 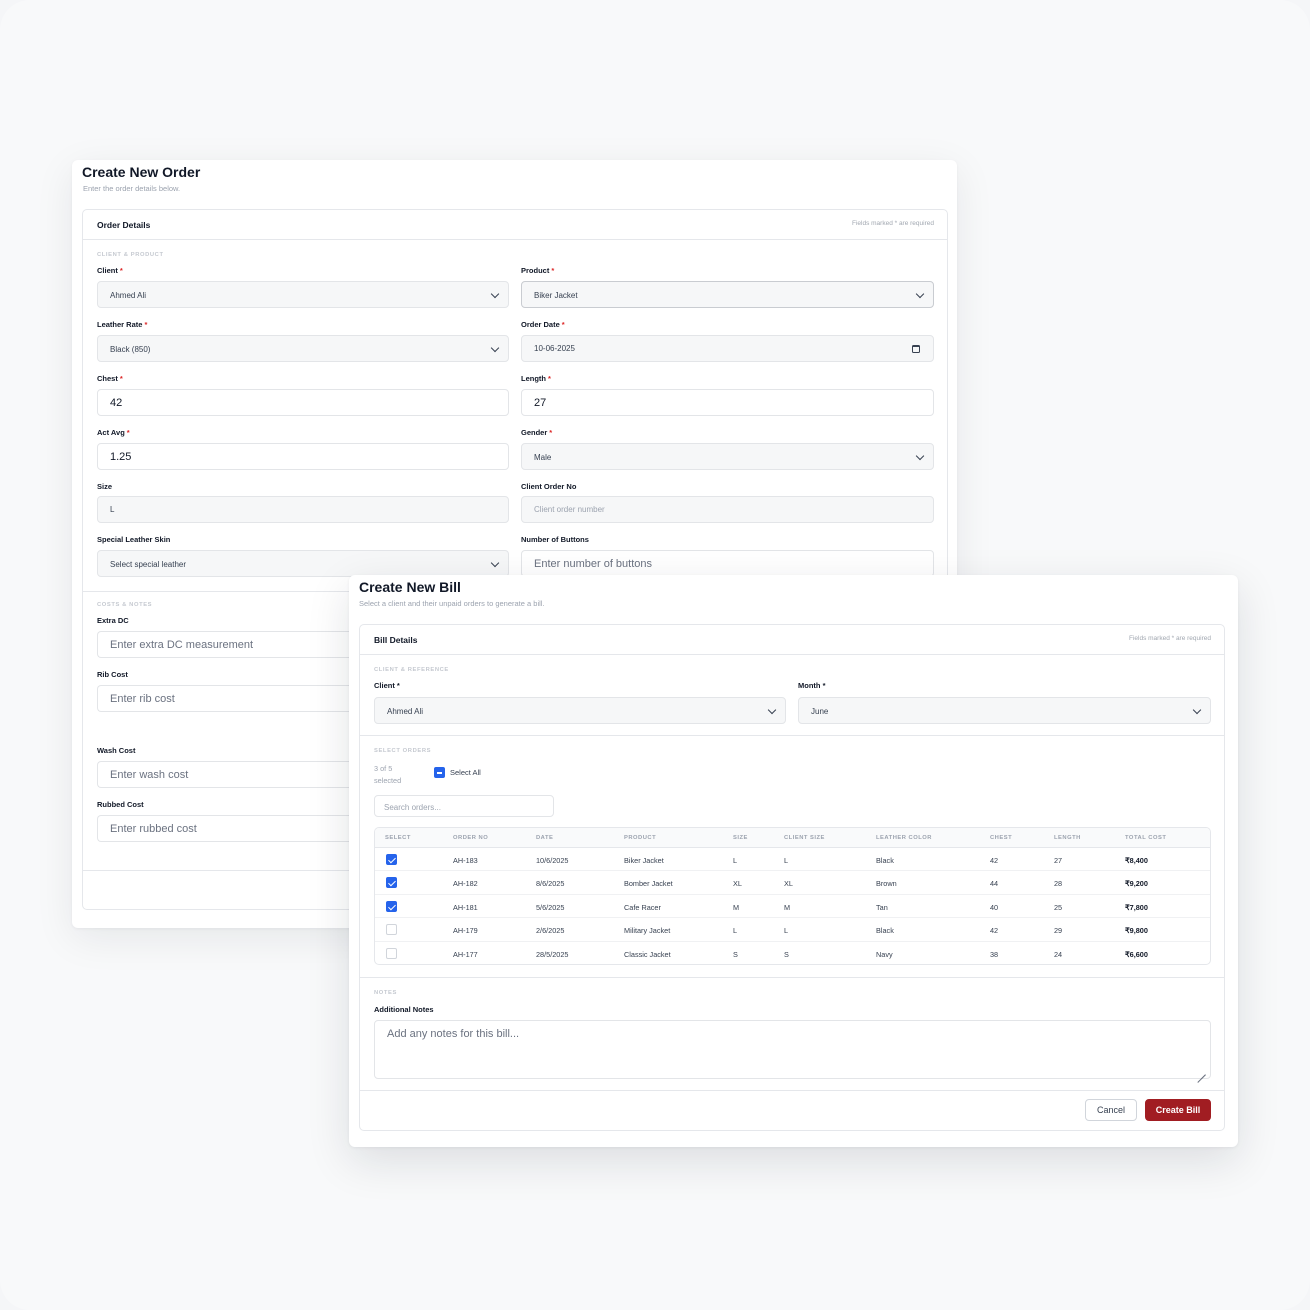 What do you see at coordinates (644, 860) in the screenshot?
I see `cell-product: Biker Jacket` at bounding box center [644, 860].